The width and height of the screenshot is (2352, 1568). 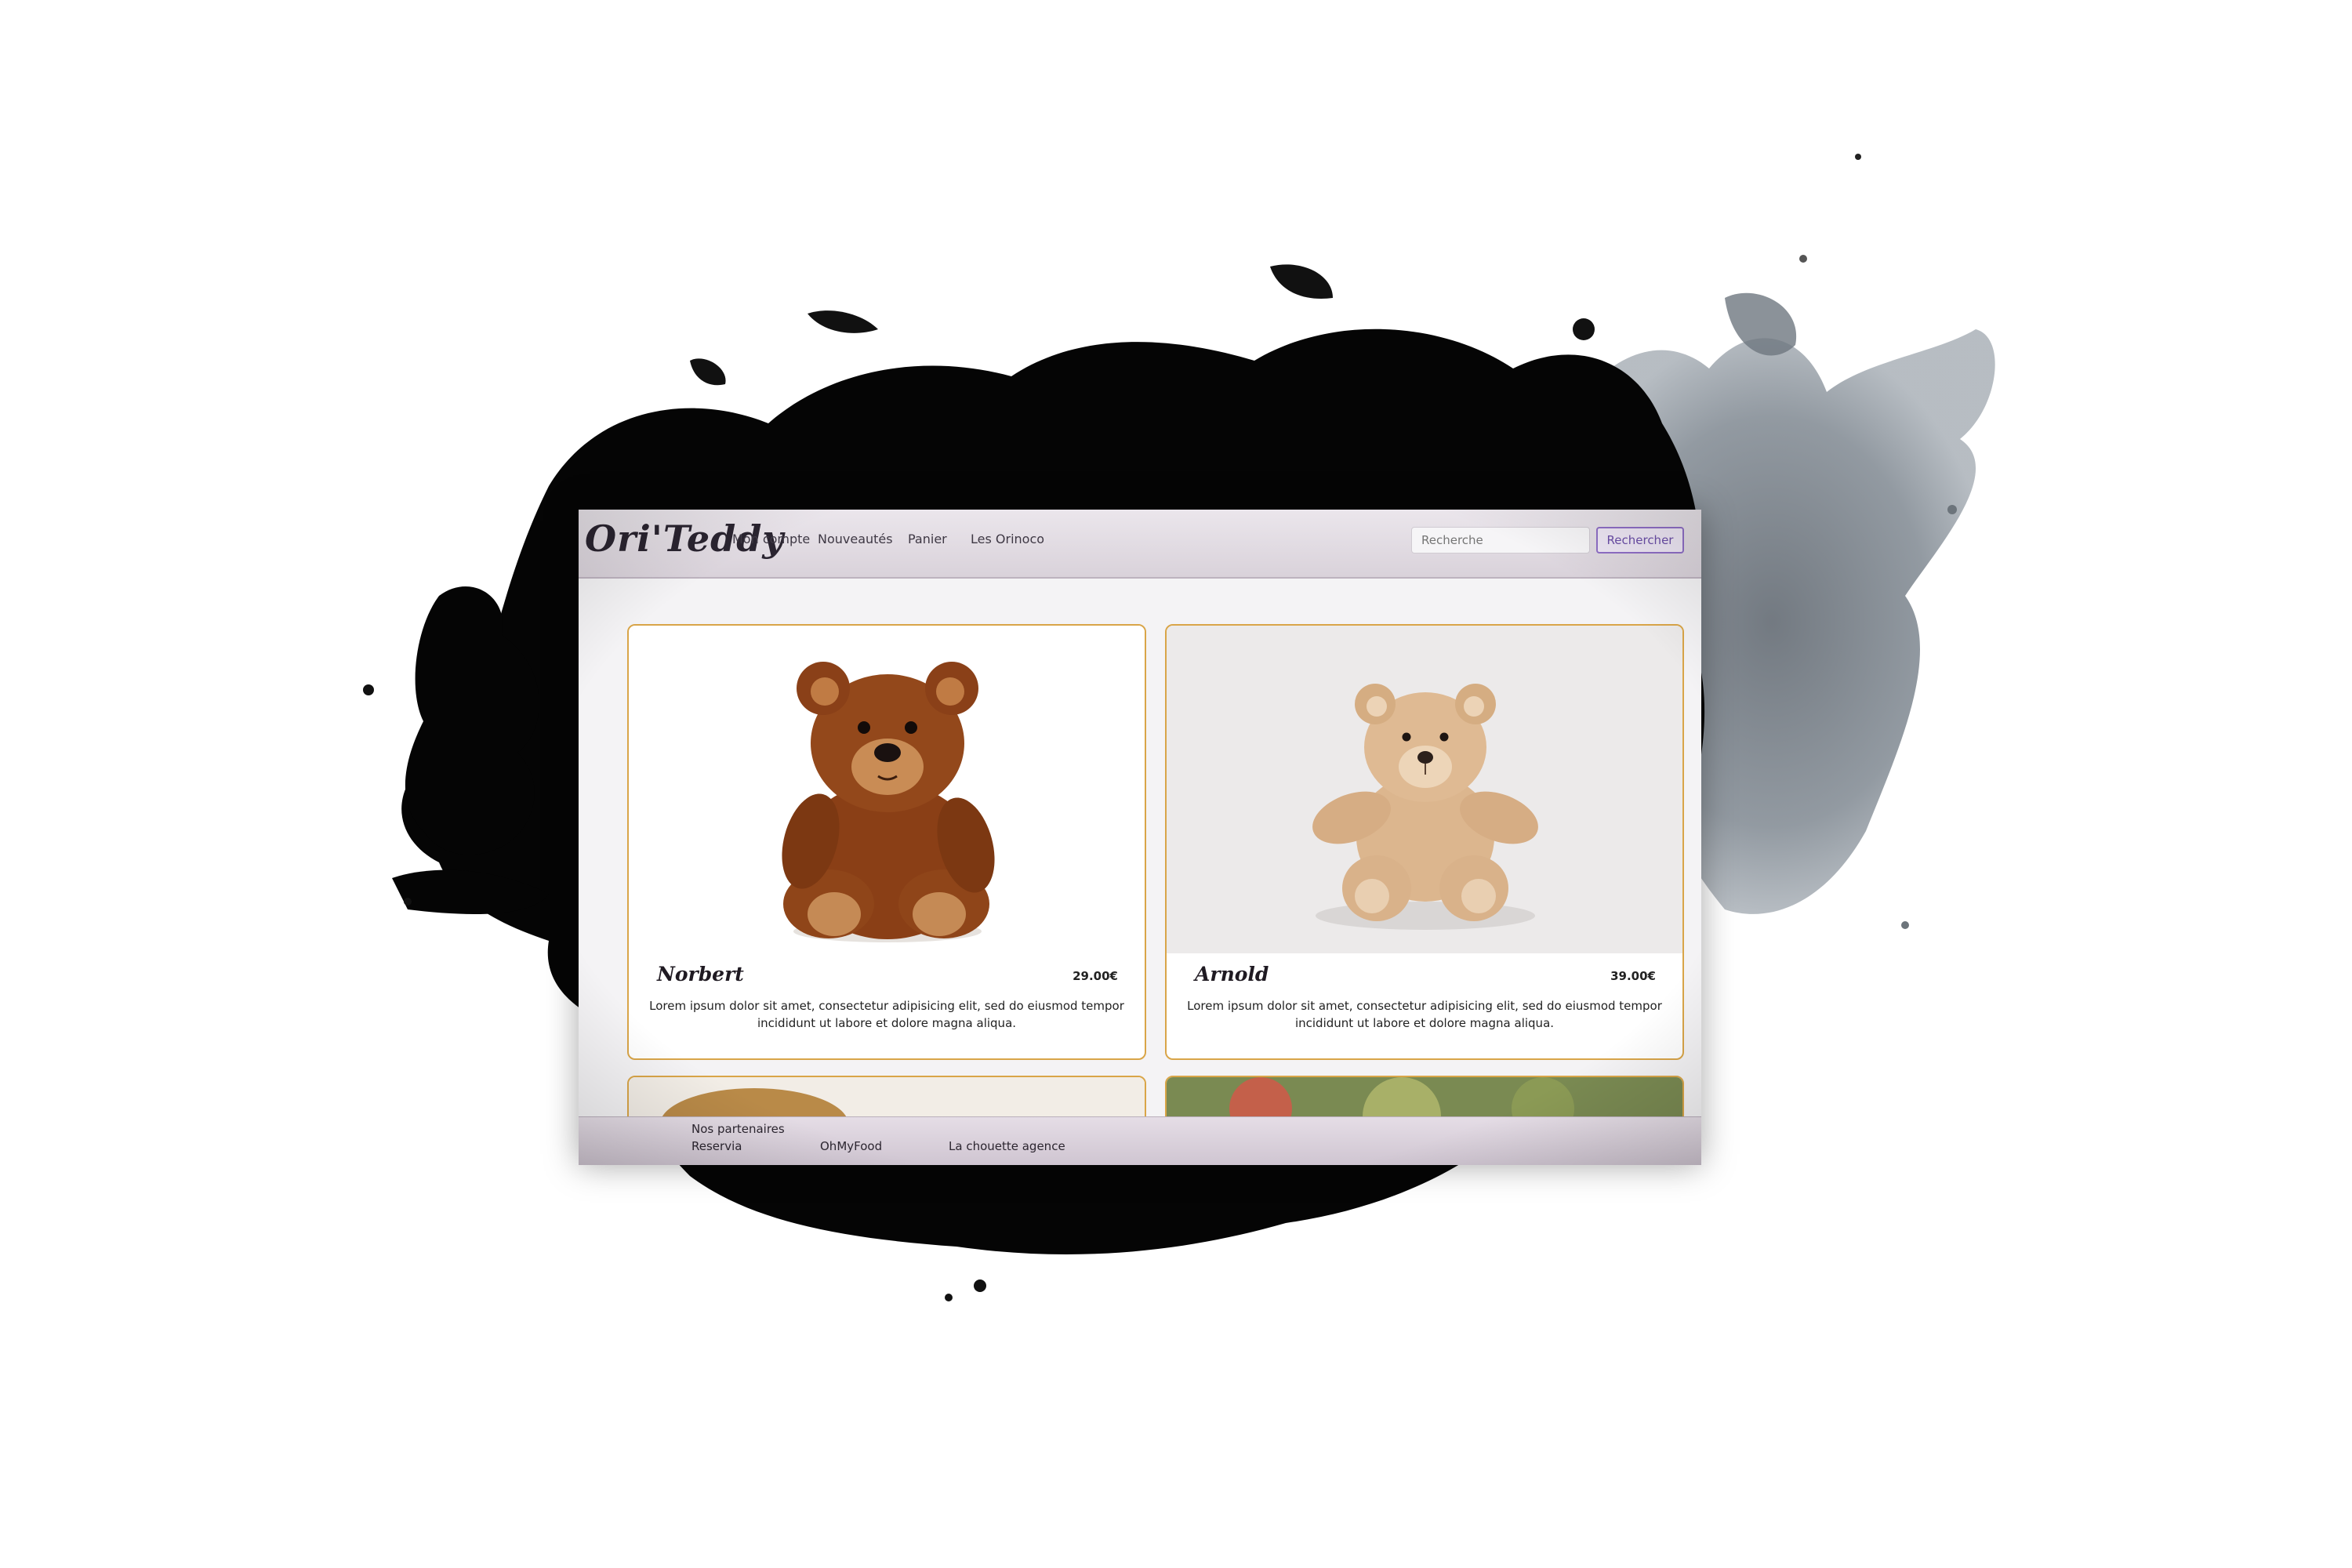 I want to click on nav-link-new: Nouveautés, so click(x=855, y=539).